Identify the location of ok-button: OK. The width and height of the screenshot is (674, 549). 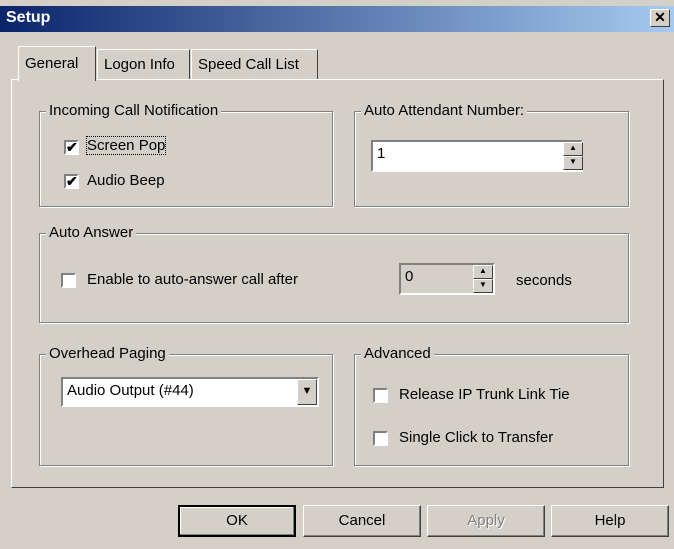
(237, 521).